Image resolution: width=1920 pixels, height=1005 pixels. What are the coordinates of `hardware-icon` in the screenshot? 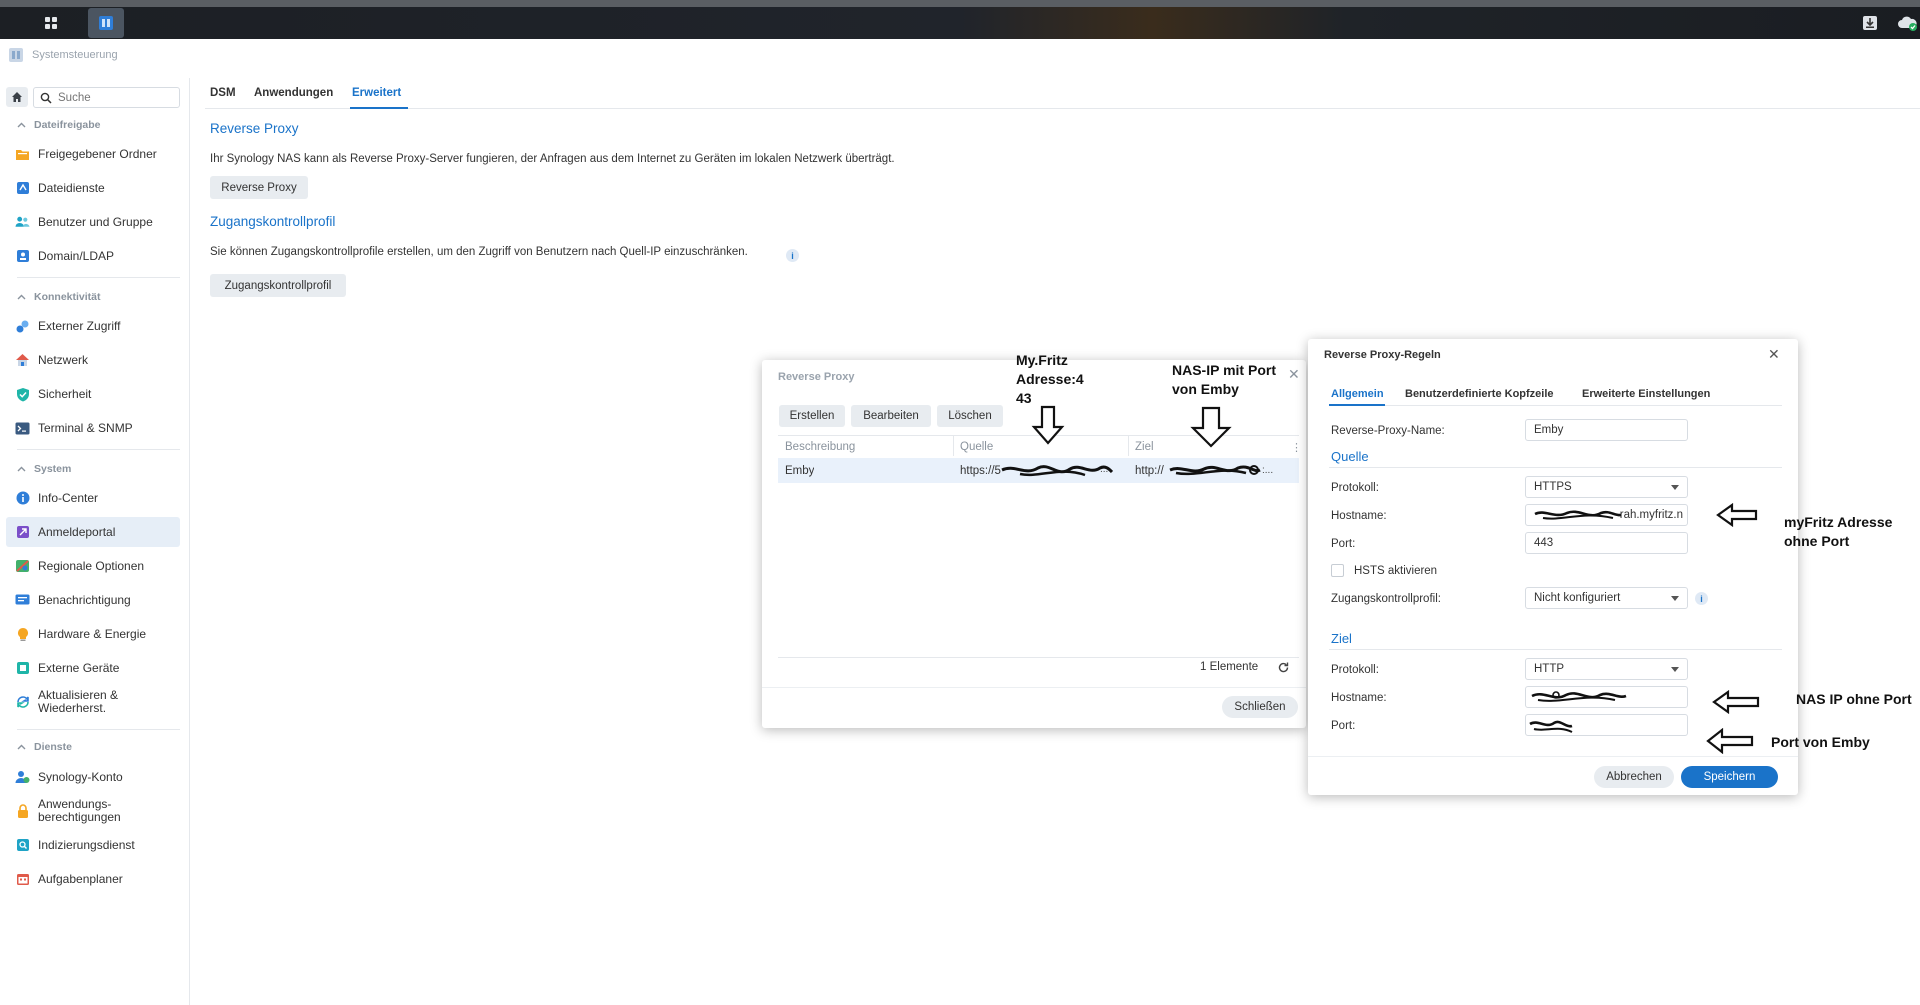 It's located at (22, 634).